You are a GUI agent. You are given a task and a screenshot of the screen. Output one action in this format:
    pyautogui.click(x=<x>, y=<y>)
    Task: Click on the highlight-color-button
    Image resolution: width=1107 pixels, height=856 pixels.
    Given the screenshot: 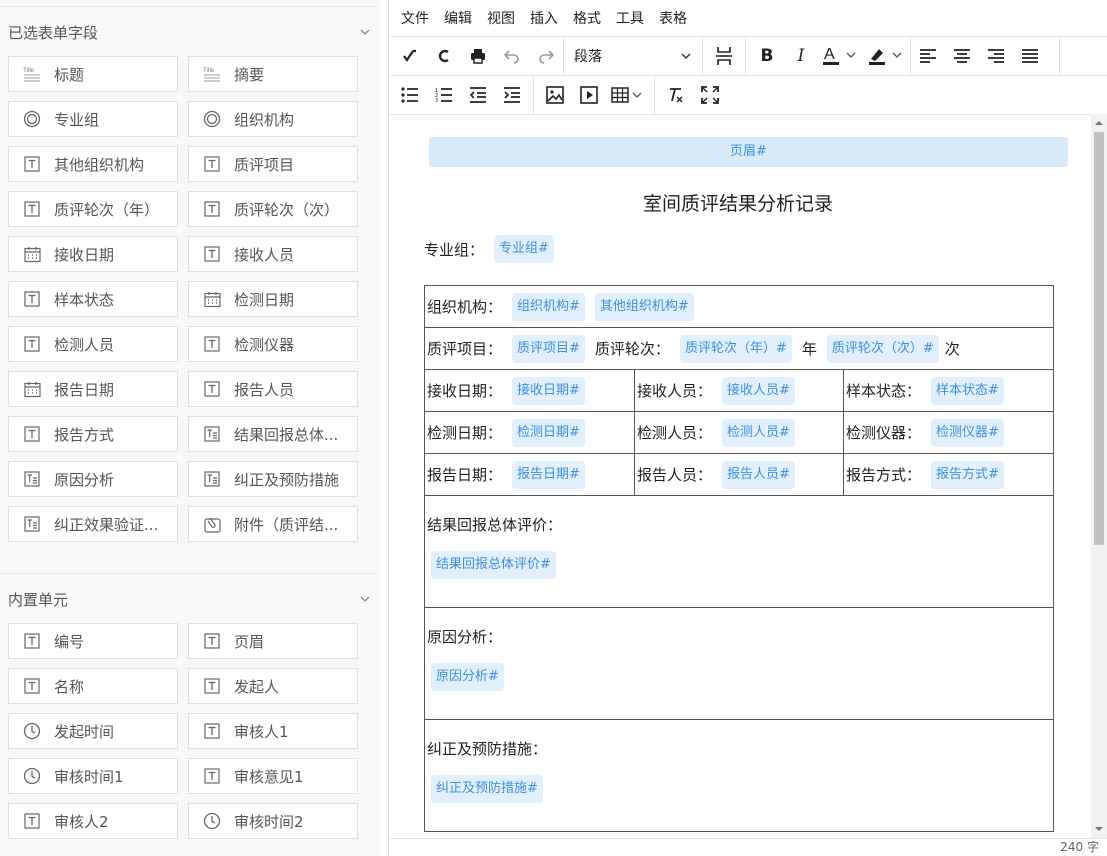 What is the action you would take?
    pyautogui.click(x=887, y=56)
    